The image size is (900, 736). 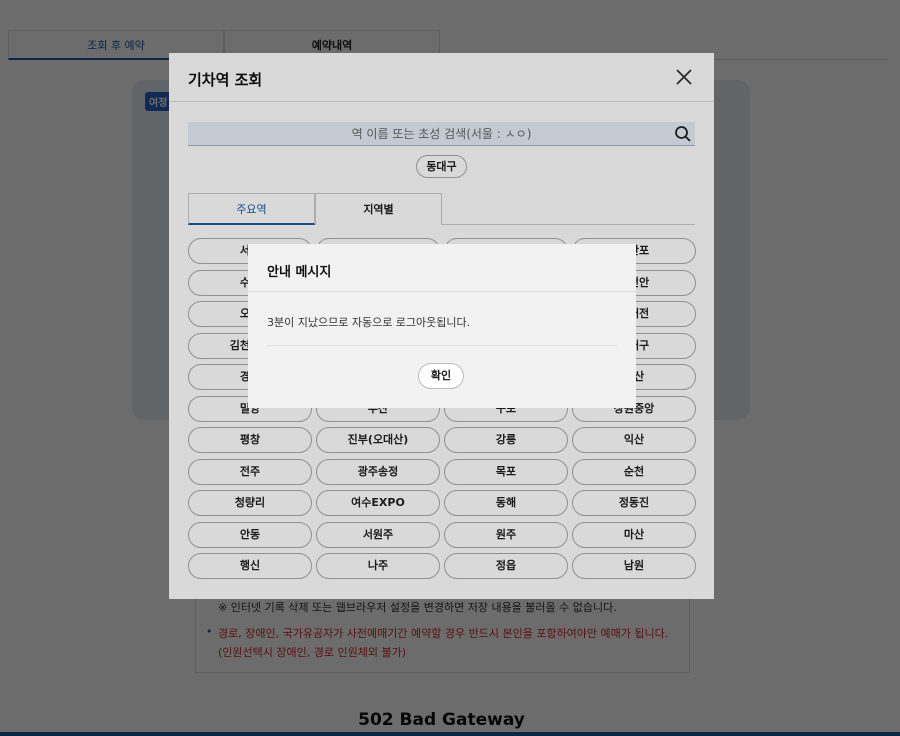 What do you see at coordinates (441, 376) in the screenshot?
I see `confirm-button: 확인` at bounding box center [441, 376].